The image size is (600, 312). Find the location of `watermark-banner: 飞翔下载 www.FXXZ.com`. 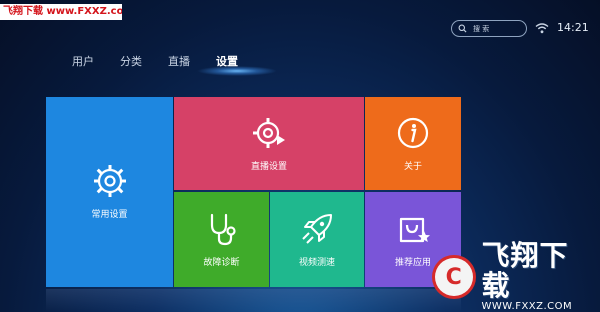

watermark-banner: 飞翔下载 www.FXXZ.com is located at coordinates (61, 12).